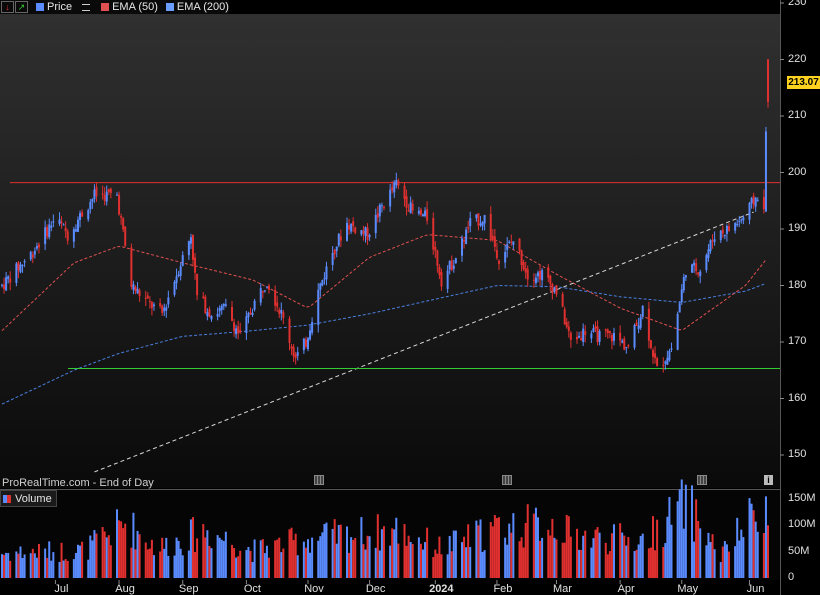 The height and width of the screenshot is (595, 820). I want to click on time-tick-label: Feb, so click(503, 589).